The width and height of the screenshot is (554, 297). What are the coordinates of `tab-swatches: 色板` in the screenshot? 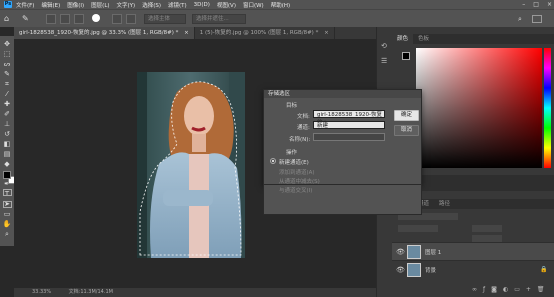 It's located at (423, 39).